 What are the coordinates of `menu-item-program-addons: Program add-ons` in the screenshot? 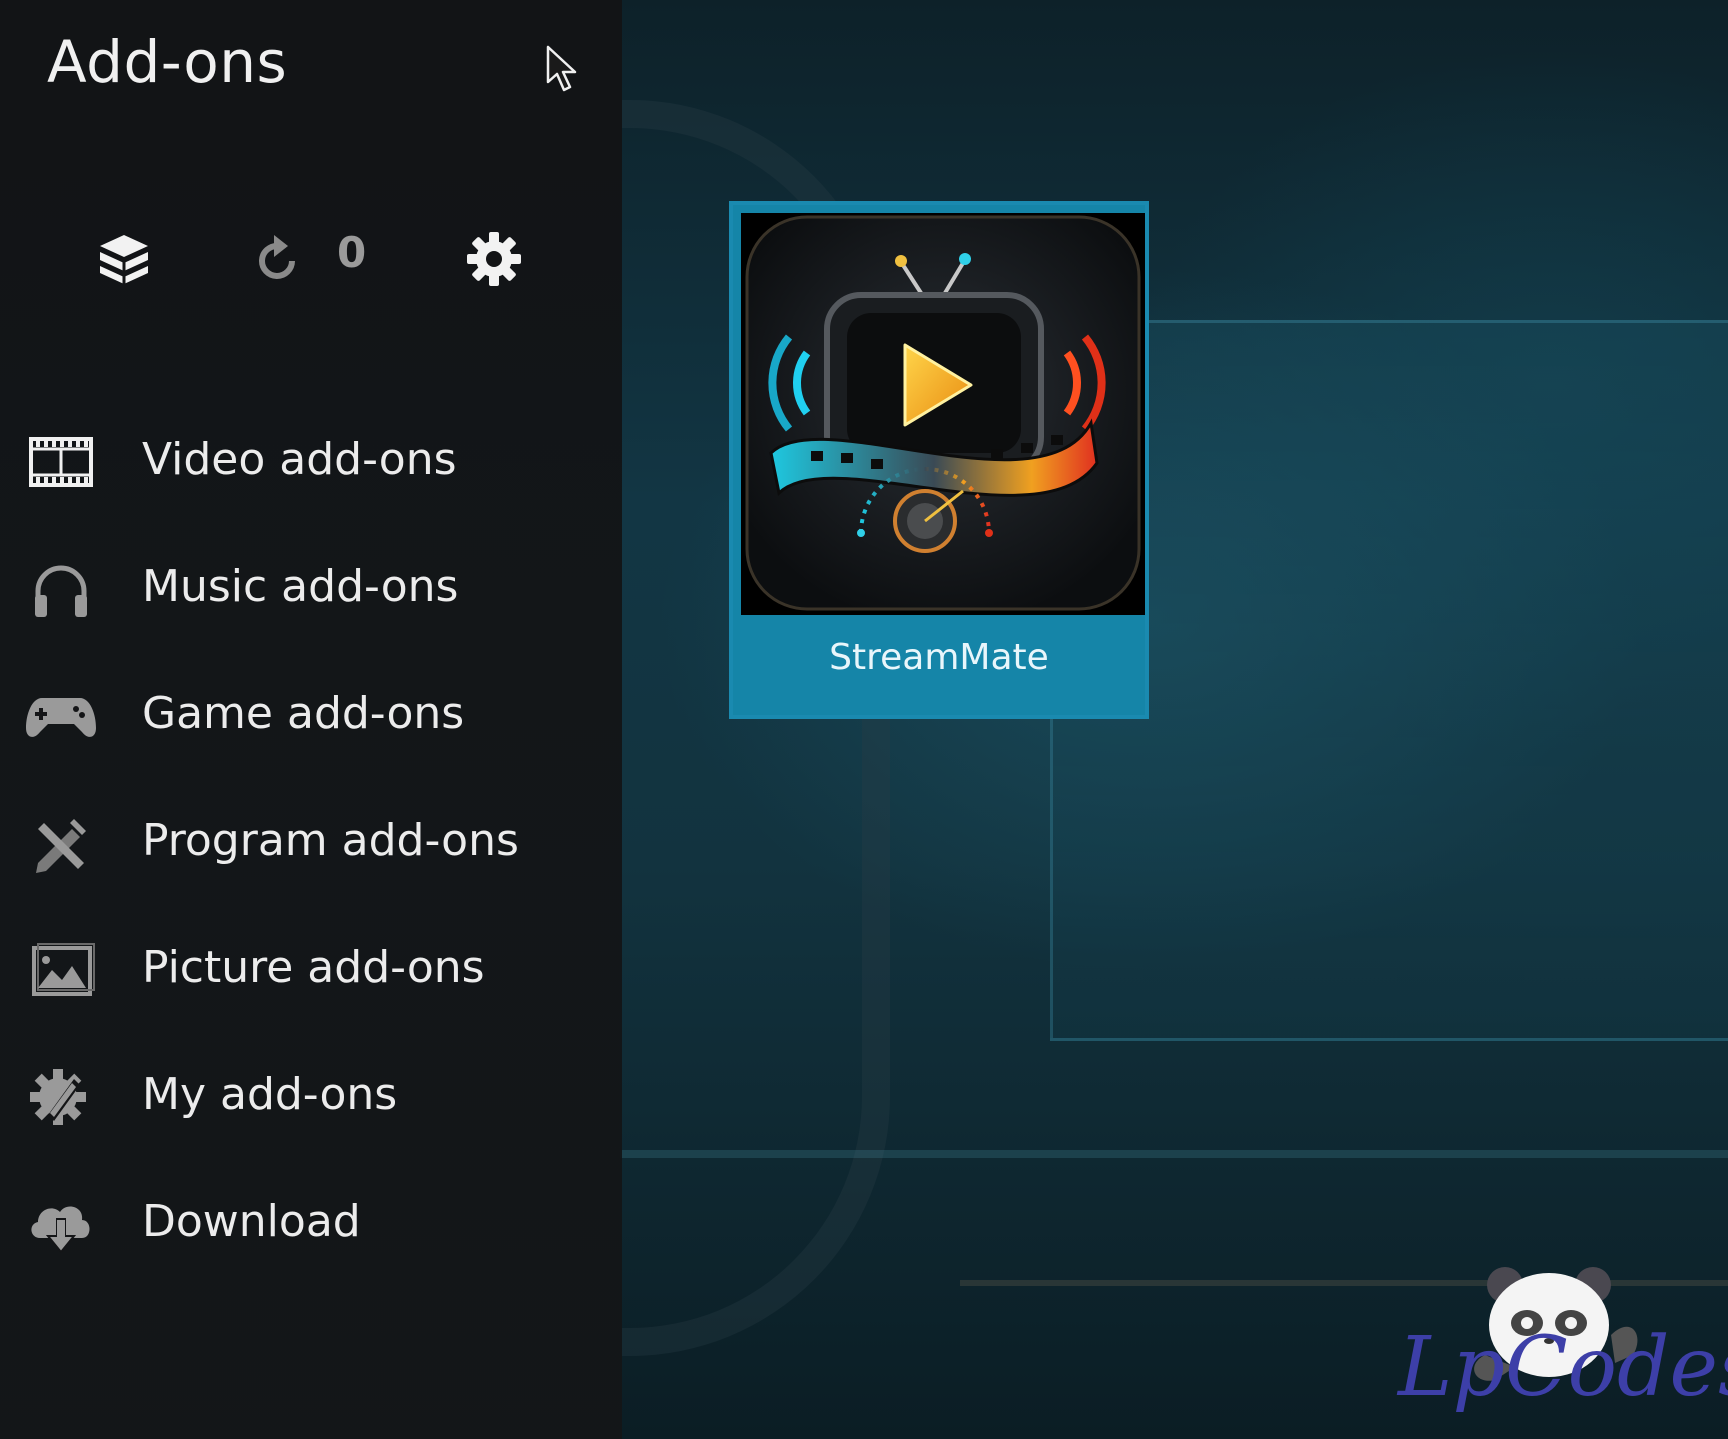 It's located at (311, 843).